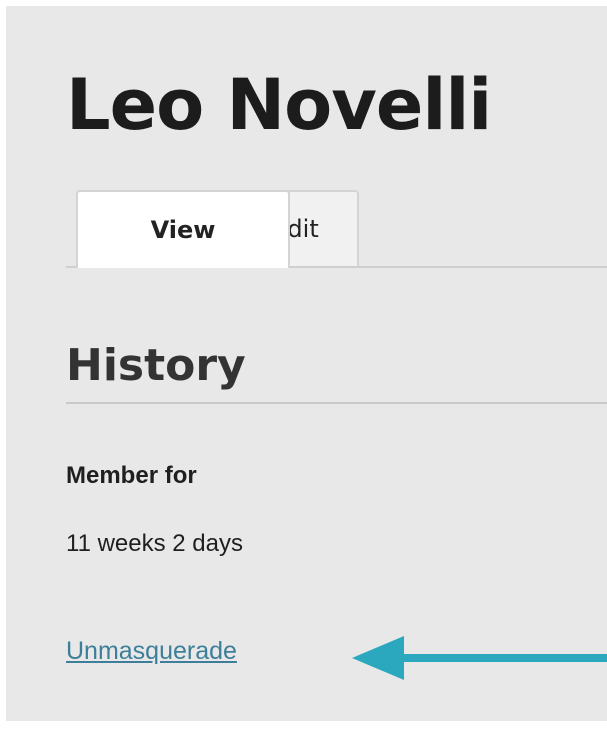 This screenshot has width=607, height=748. Describe the element at coordinates (279, 105) in the screenshot. I see `page-title: Leo Novelli` at that location.